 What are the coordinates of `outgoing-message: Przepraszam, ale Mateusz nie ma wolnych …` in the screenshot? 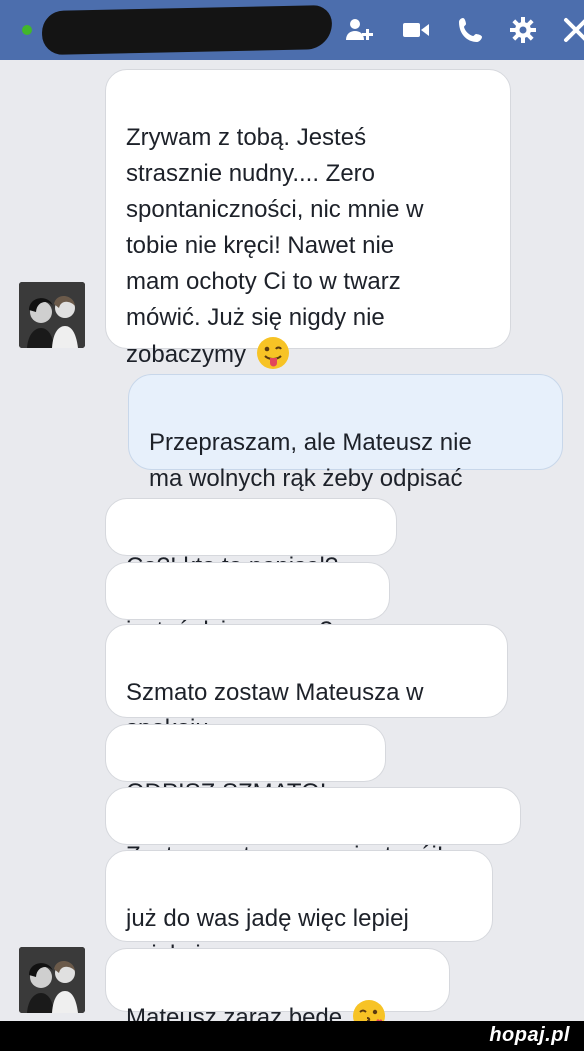 It's located at (345, 433).